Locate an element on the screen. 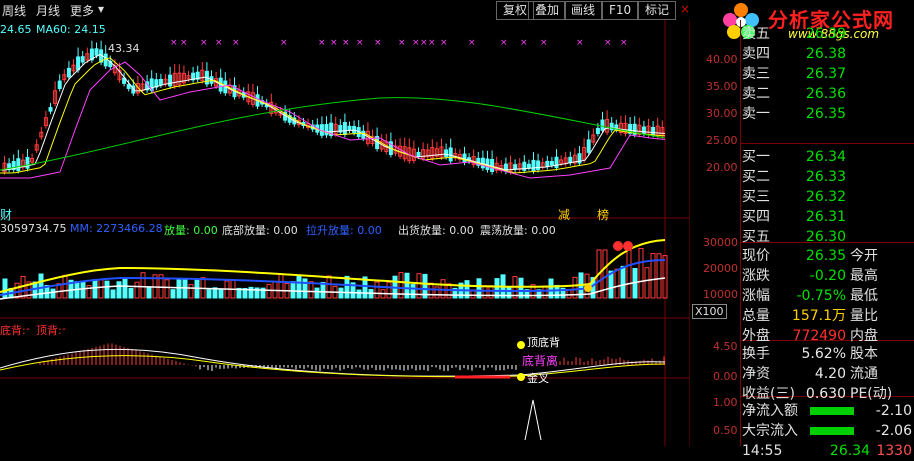 Image resolution: width=914 pixels, height=461 pixels. quote-row: 大宗流入 -2.06 is located at coordinates (827, 431).